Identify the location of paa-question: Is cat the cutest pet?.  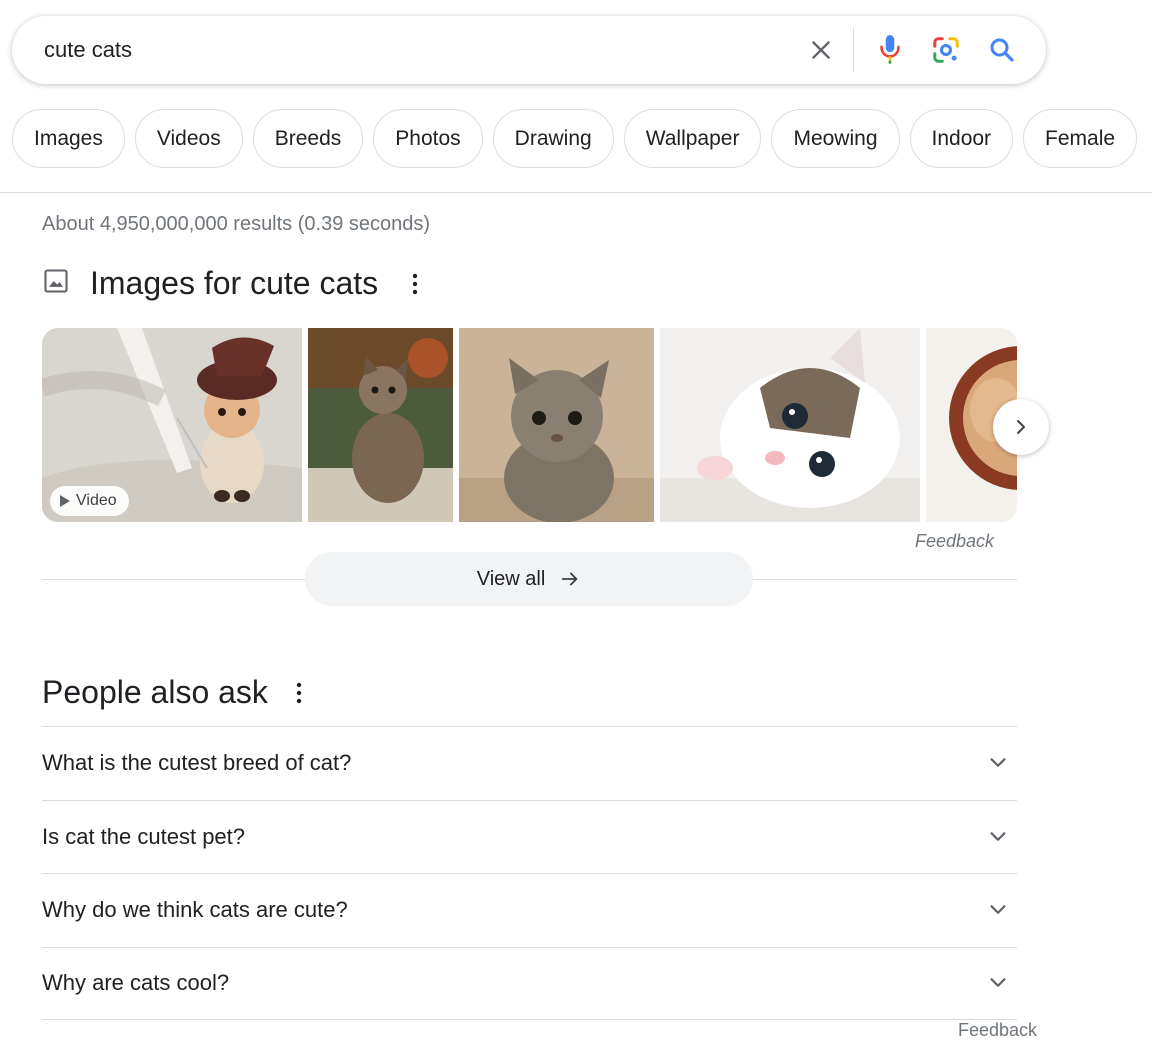
(529, 836).